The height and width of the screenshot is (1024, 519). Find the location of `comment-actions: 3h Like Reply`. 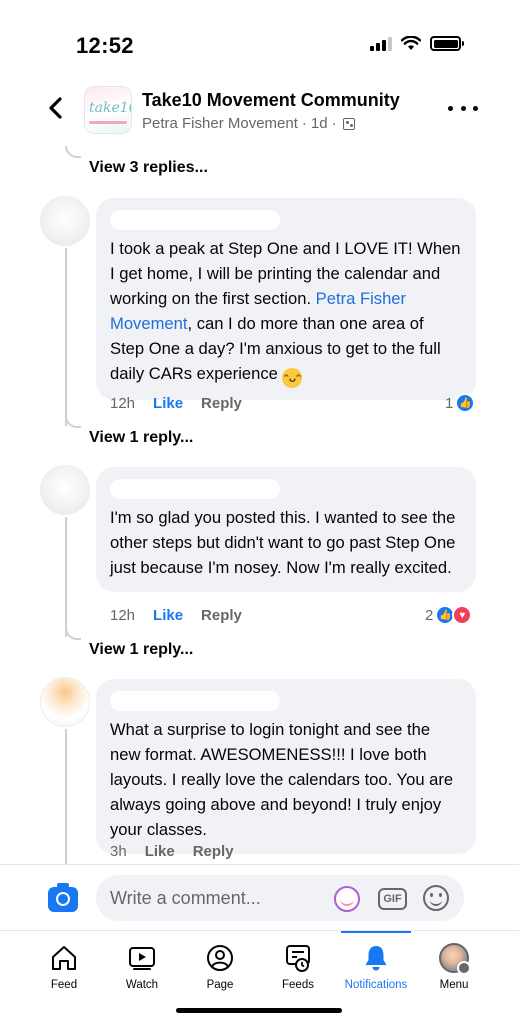

comment-actions: 3h Like Reply is located at coordinates (172, 851).